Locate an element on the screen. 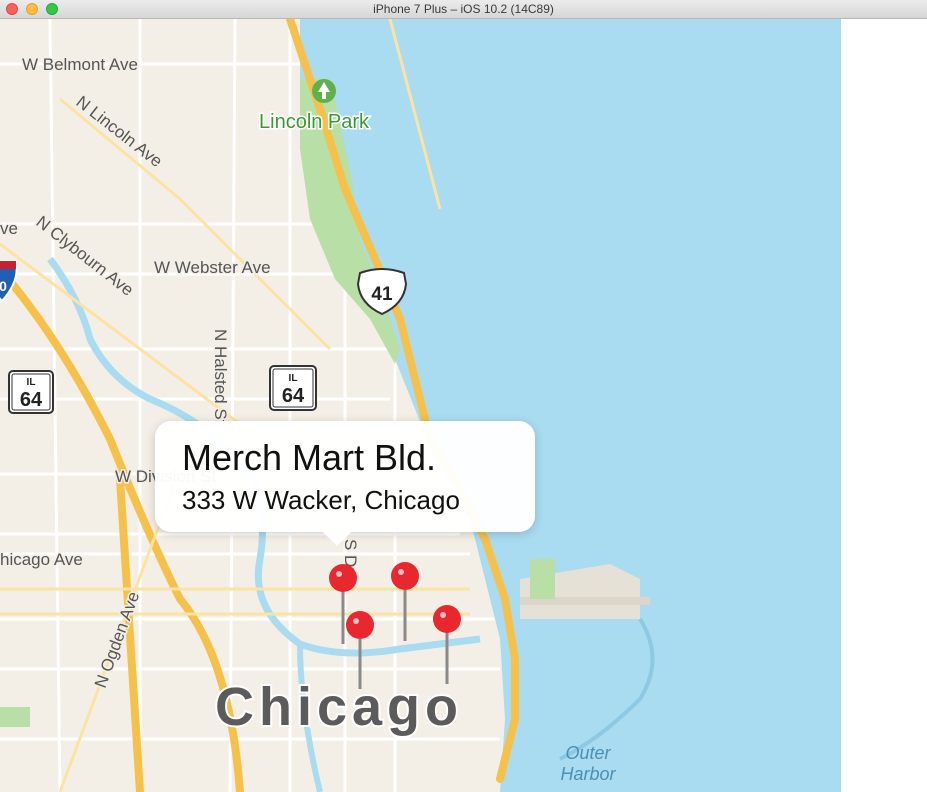 The width and height of the screenshot is (927, 792). label-city: Chicago is located at coordinates (339, 707).